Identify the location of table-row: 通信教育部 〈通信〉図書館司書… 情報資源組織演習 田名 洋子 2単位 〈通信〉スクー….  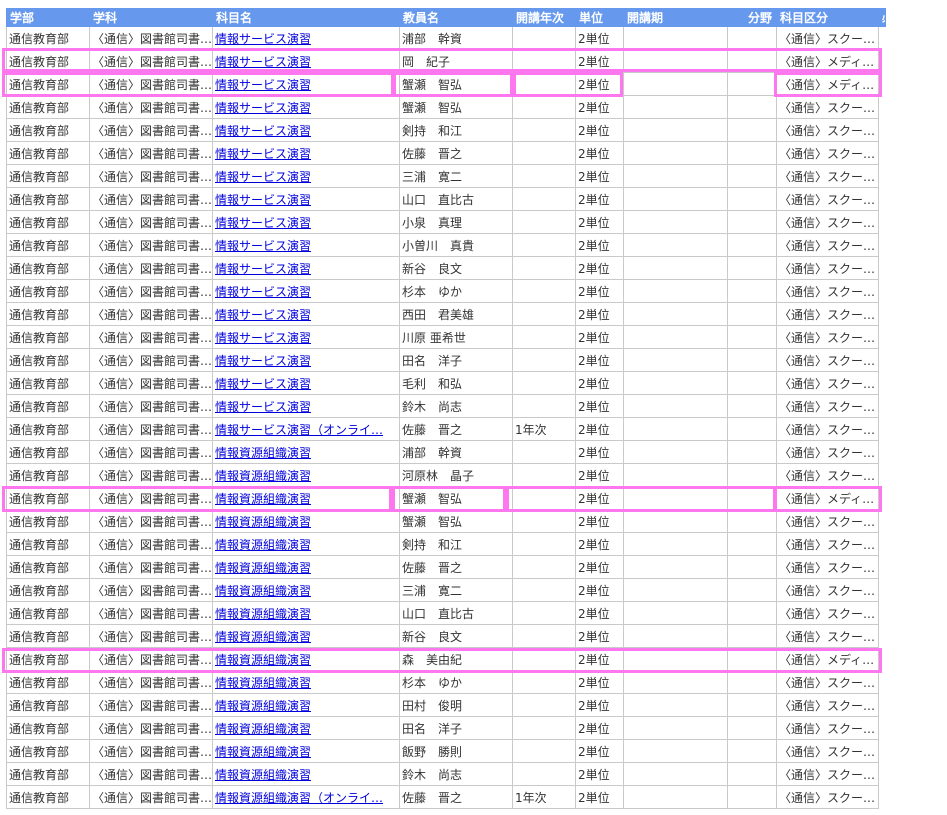
(446, 728).